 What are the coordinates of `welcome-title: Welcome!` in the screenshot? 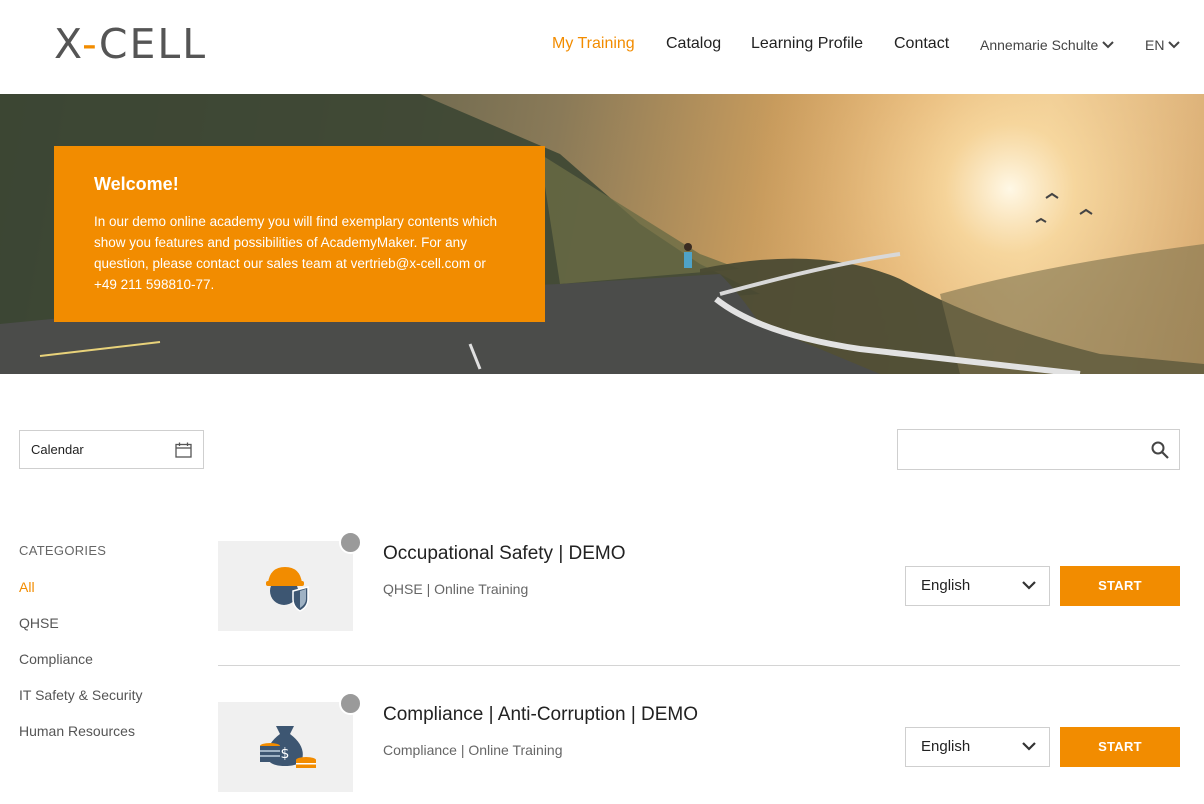 It's located at (136, 184).